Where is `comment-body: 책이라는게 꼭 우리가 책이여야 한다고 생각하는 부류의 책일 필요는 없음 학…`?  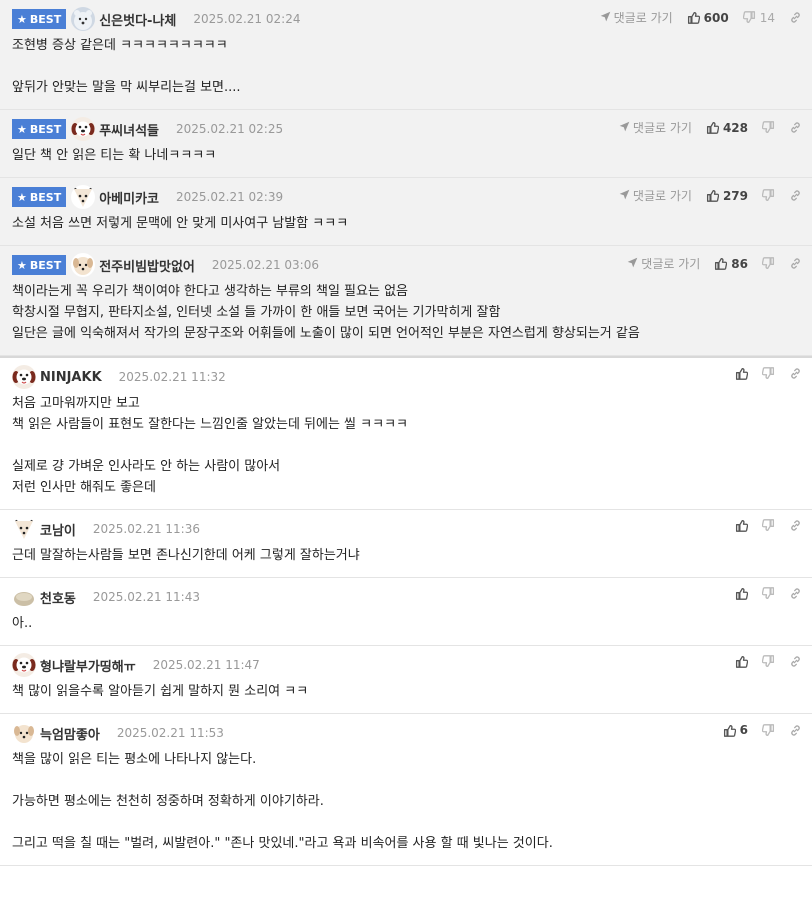 comment-body: 책이라는게 꼭 우리가 책이여야 한다고 생각하는 부류의 책일 필요는 없음 학… is located at coordinates (412, 312).